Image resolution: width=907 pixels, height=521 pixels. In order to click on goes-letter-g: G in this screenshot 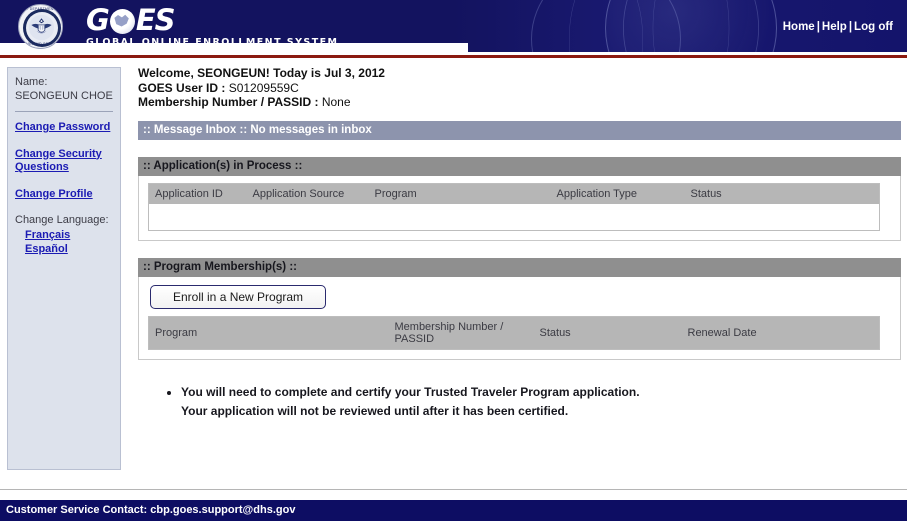, I will do `click(98, 20)`.